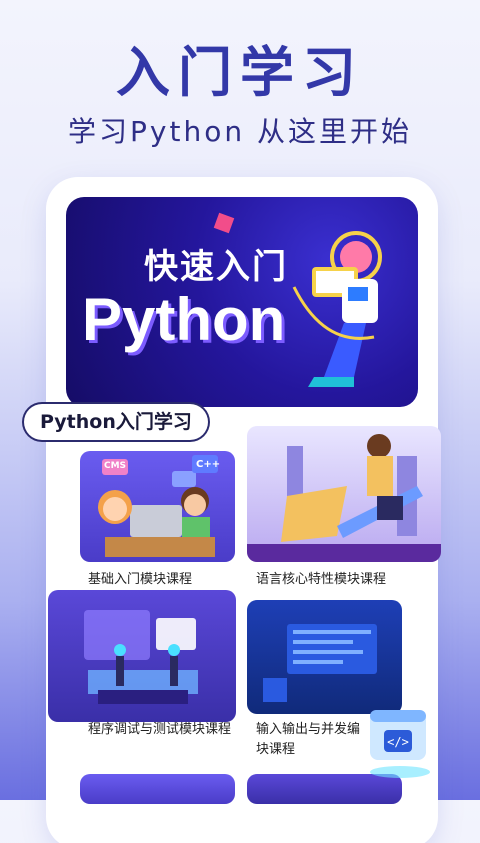 This screenshot has width=480, height=843. What do you see at coordinates (163, 730) in the screenshot?
I see `course-label-debug: 程序调试与测试模块课程` at bounding box center [163, 730].